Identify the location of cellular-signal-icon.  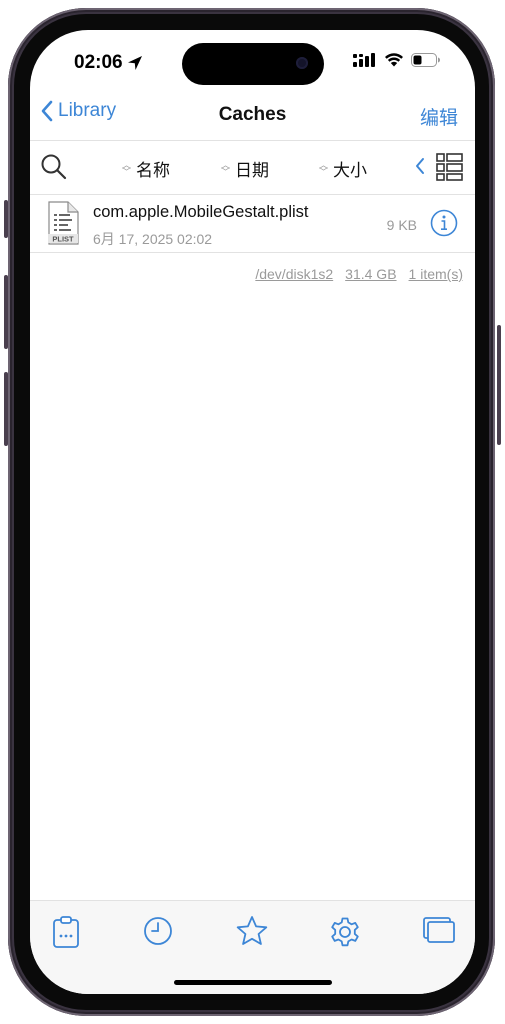
(364, 59).